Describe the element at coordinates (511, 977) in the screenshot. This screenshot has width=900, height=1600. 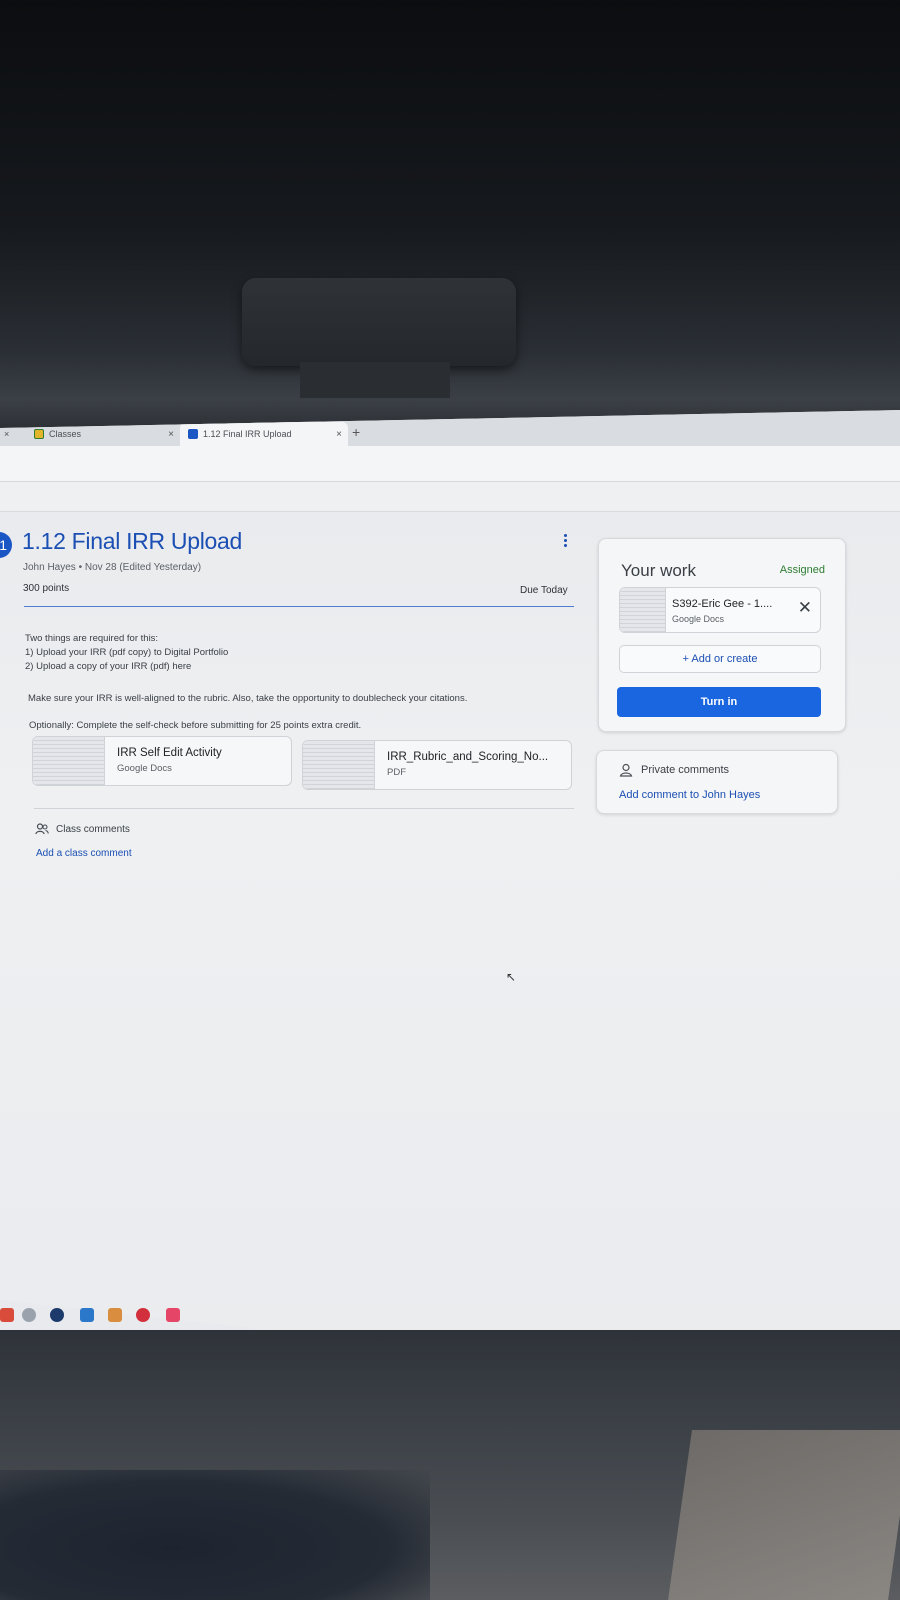
I see `mouse-cursor-icon: ↖` at that location.